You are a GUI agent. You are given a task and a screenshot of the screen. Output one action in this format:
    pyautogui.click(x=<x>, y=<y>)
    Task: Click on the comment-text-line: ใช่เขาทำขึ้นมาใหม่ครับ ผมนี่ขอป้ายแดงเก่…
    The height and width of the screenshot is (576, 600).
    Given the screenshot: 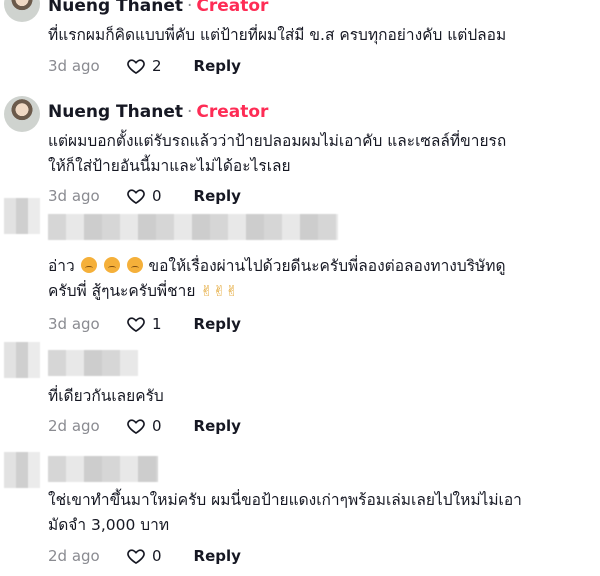 What is the action you would take?
    pyautogui.click(x=285, y=500)
    